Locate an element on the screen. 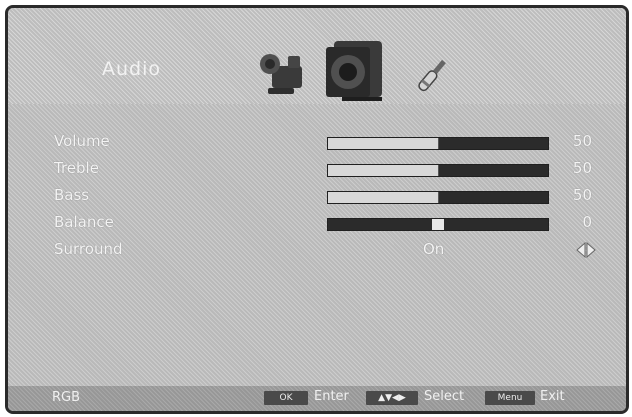 Image resolution: width=632 pixels, height=417 pixels. balance-slider is located at coordinates (438, 224).